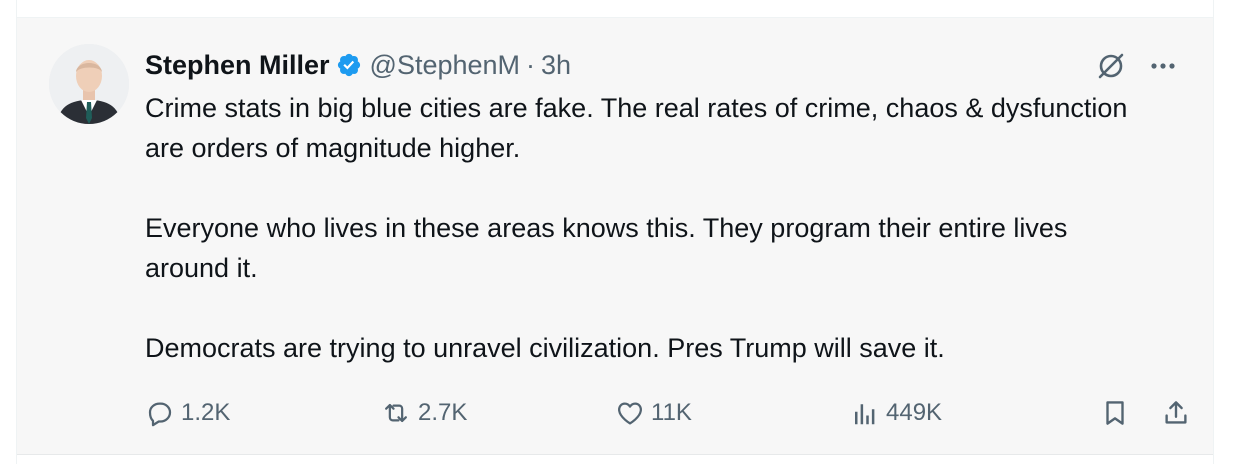 The image size is (1236, 464). I want to click on like-count: 11K, so click(671, 412).